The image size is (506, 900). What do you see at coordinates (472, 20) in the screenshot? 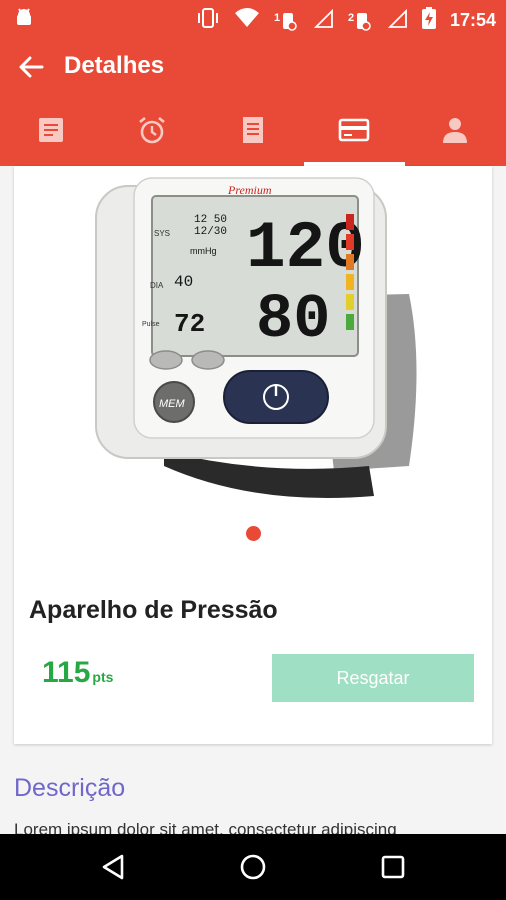
I see `clock: 17:54` at bounding box center [472, 20].